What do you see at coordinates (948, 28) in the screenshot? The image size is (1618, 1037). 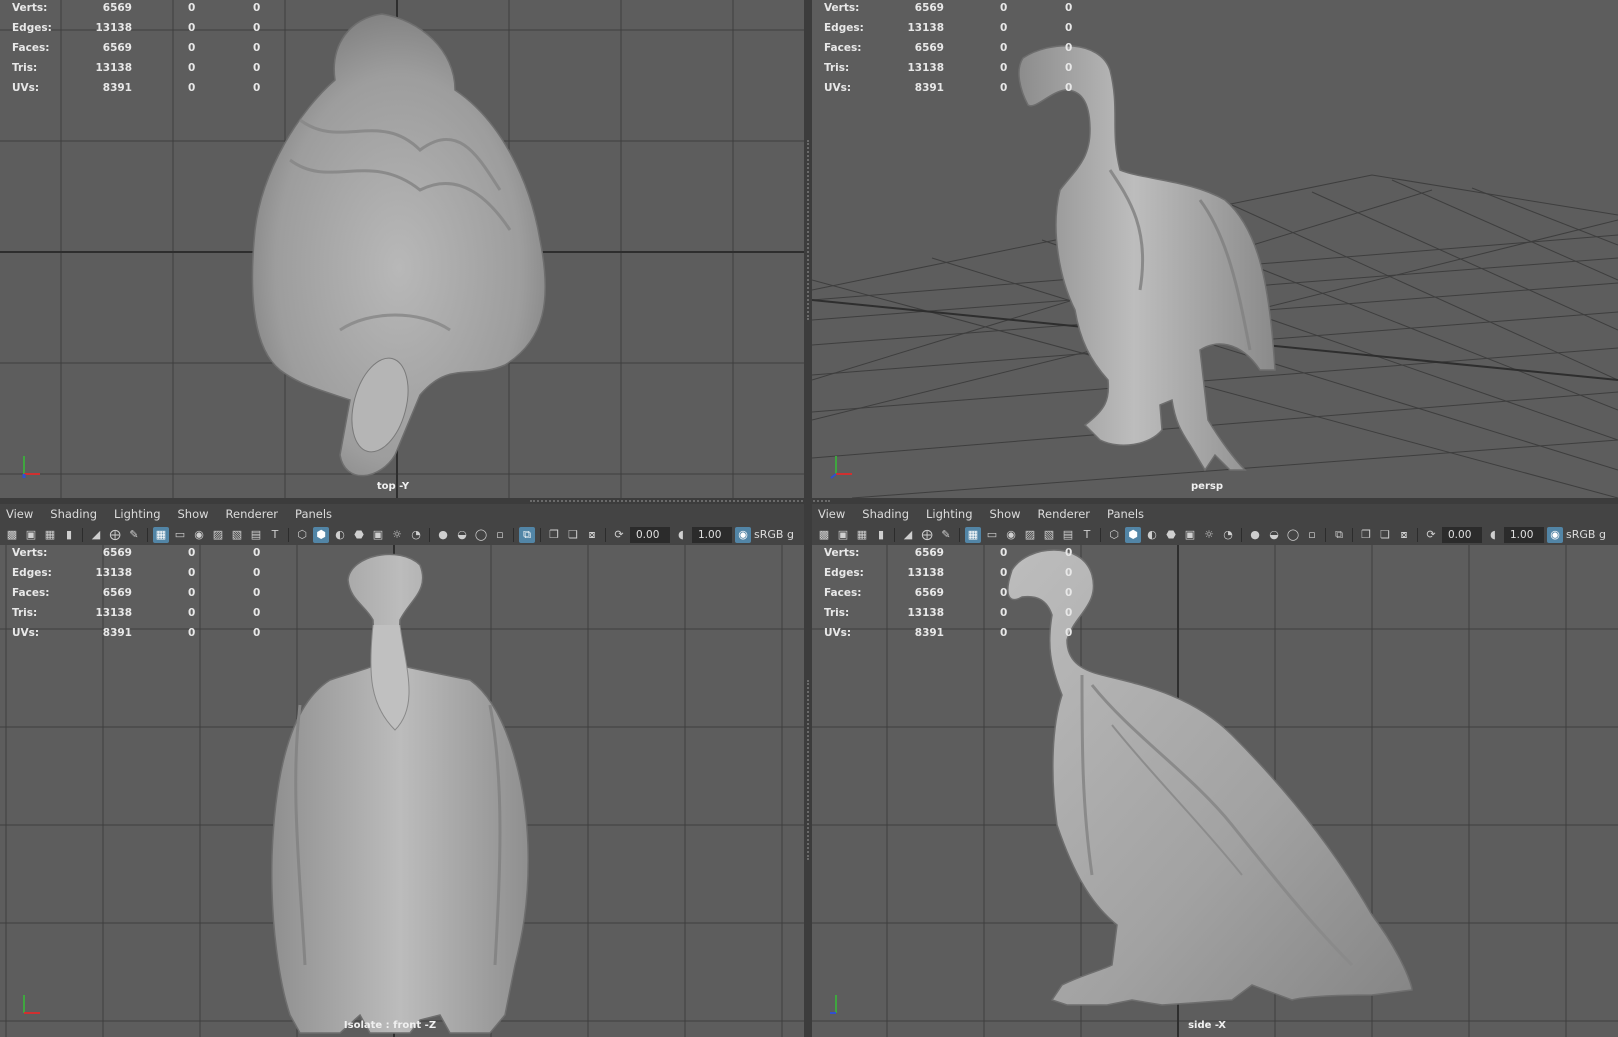 I see `stat-row-edges: Edges: 13138 0 0` at bounding box center [948, 28].